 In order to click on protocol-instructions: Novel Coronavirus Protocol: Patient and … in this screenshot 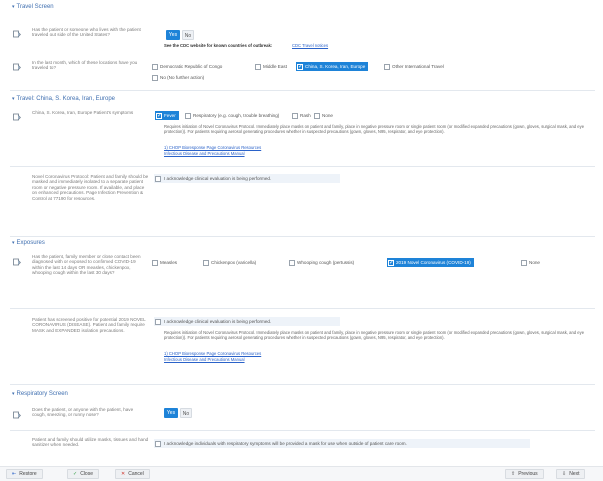, I will do `click(90, 187)`.